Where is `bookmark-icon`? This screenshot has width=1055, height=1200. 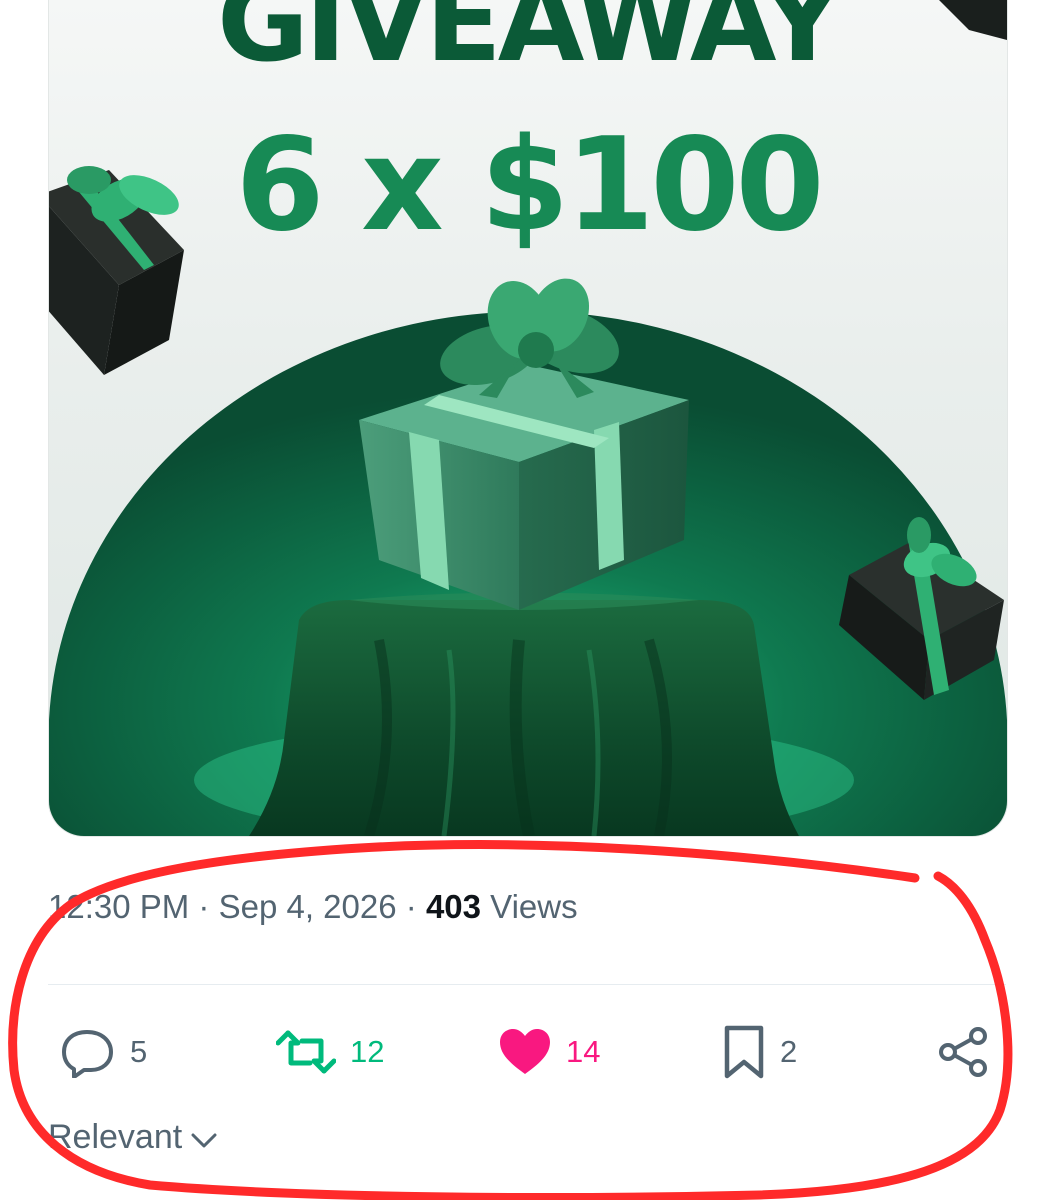
bookmark-icon is located at coordinates (744, 1052).